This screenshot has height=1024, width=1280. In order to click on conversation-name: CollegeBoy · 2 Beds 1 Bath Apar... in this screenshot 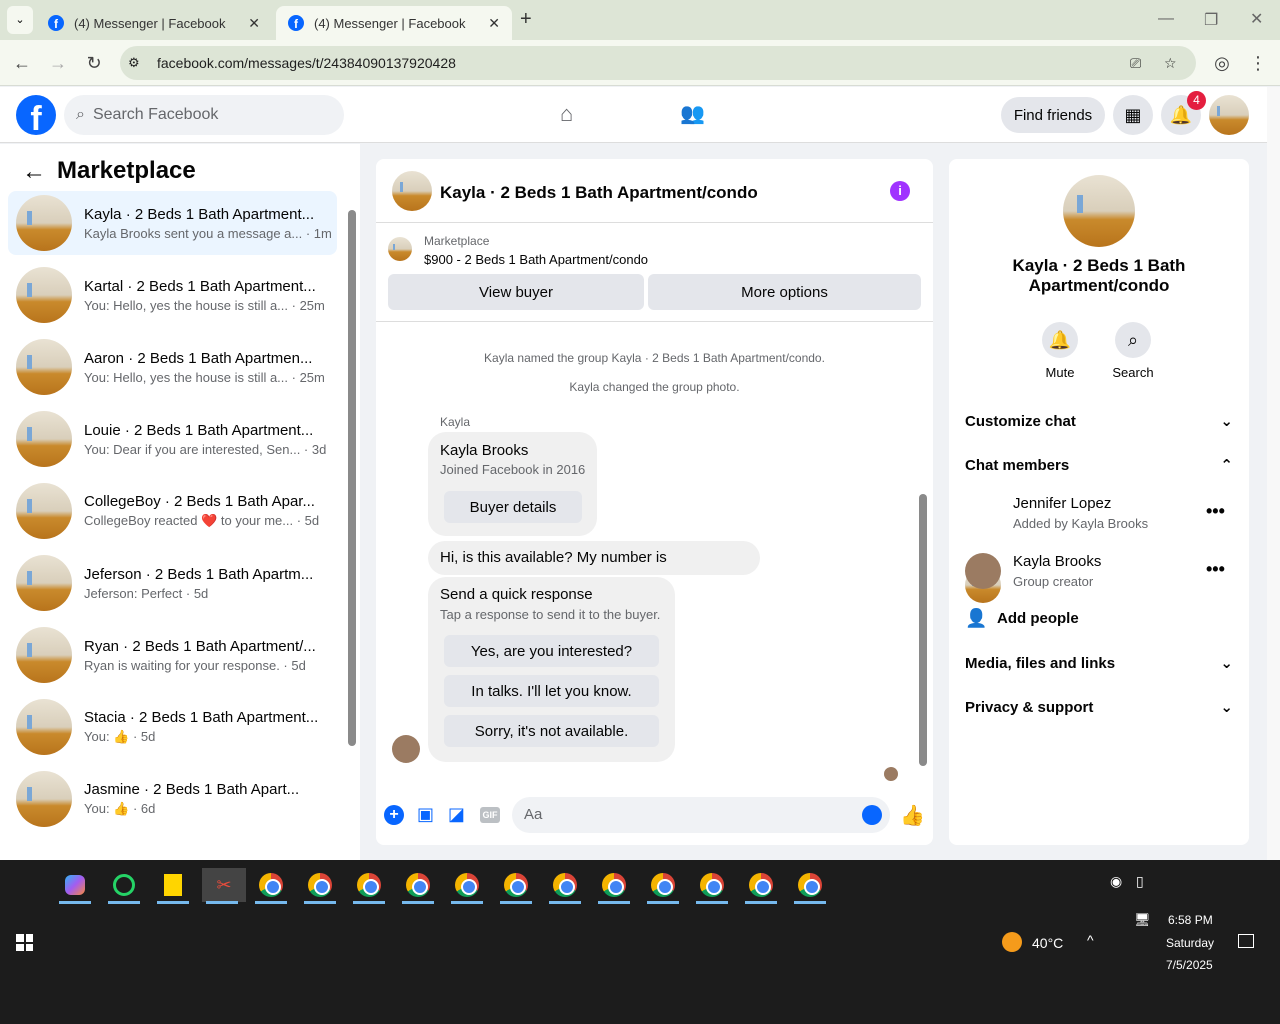, I will do `click(199, 501)`.